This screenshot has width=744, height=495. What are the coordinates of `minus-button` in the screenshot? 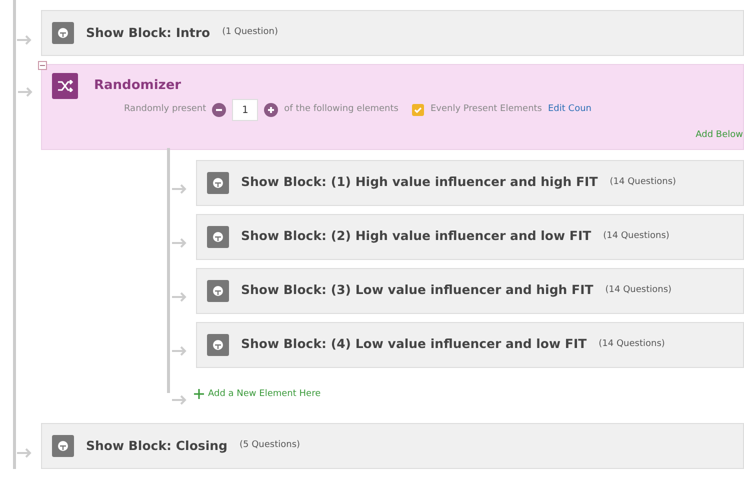 It's located at (219, 110).